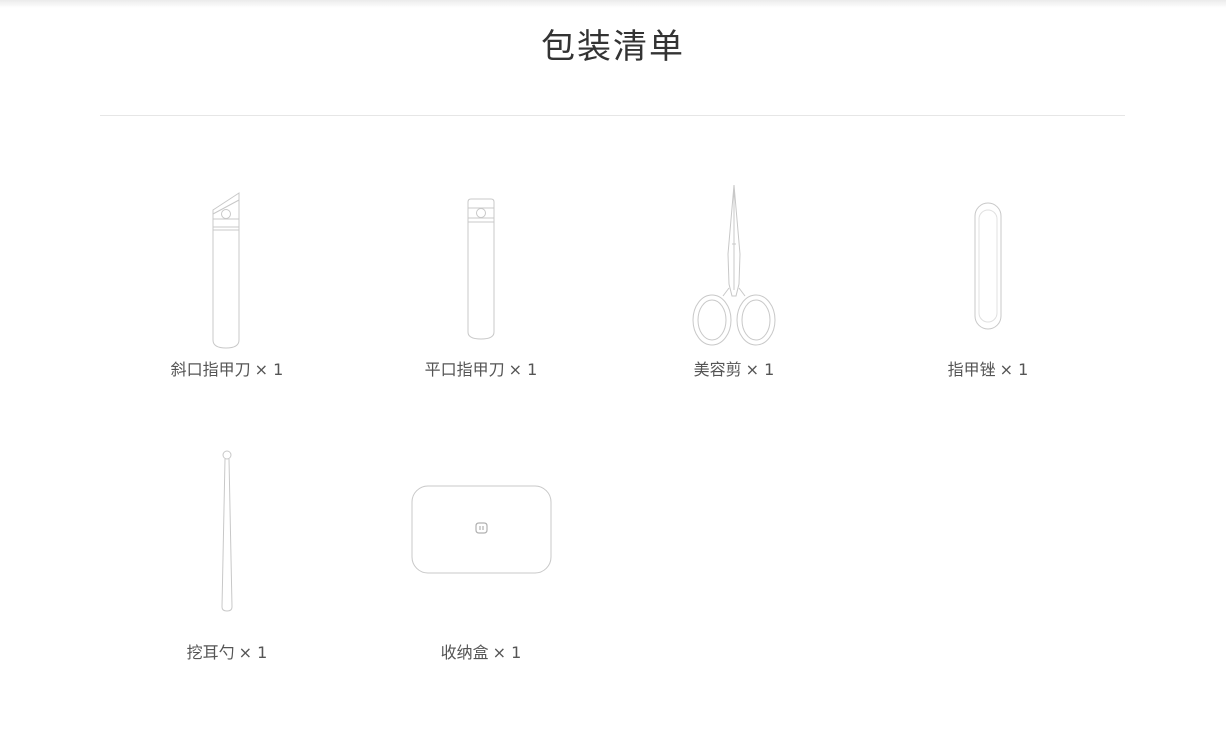 The height and width of the screenshot is (738, 1226). What do you see at coordinates (988, 266) in the screenshot?
I see `nail-file-icon` at bounding box center [988, 266].